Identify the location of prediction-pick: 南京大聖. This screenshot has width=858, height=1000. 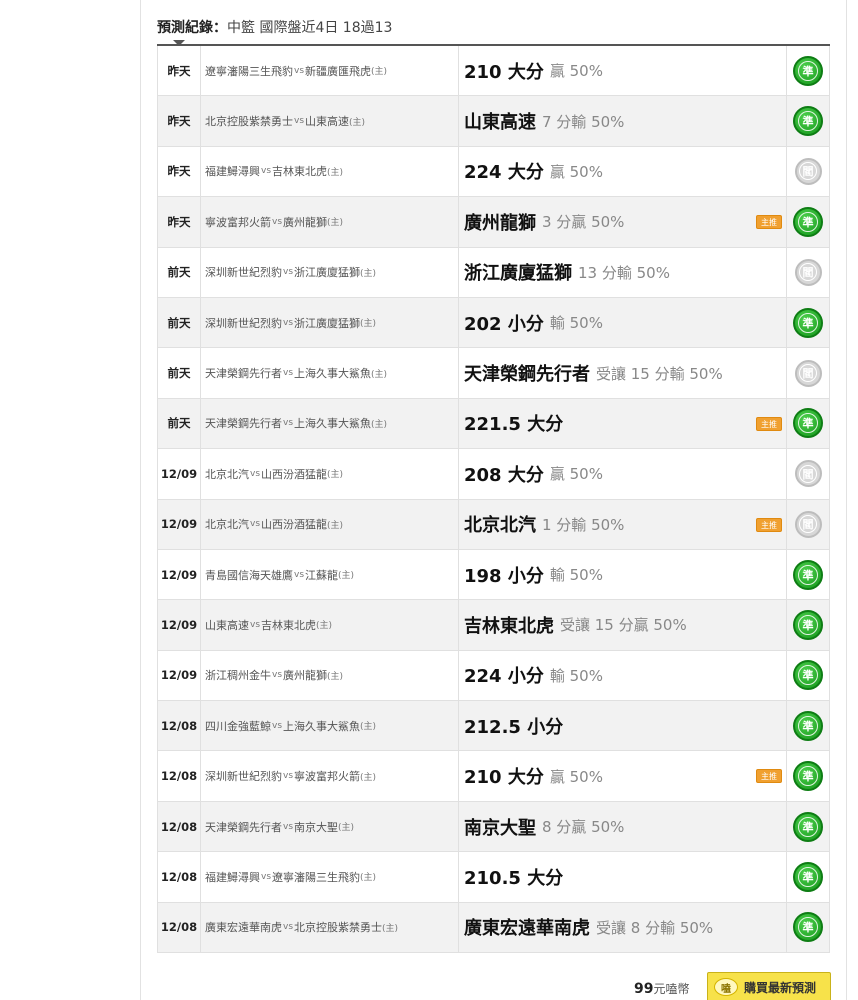
(500, 828).